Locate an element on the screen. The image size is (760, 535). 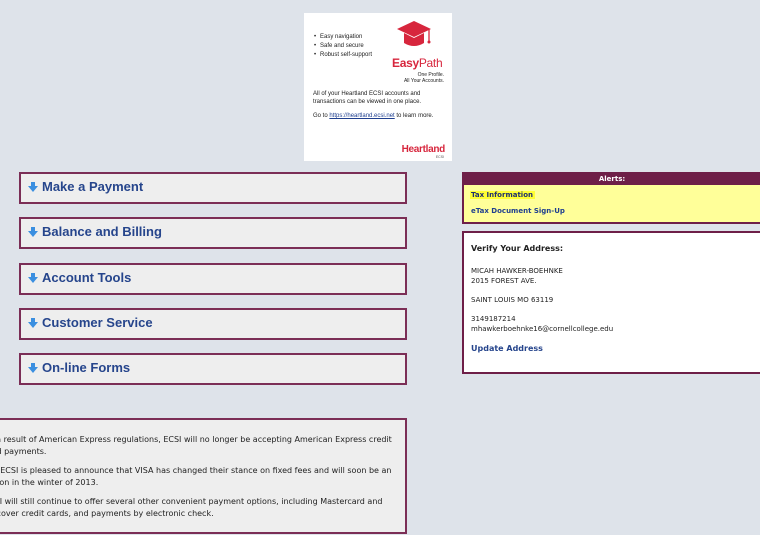
alerts-header: Alerts: is located at coordinates (612, 179).